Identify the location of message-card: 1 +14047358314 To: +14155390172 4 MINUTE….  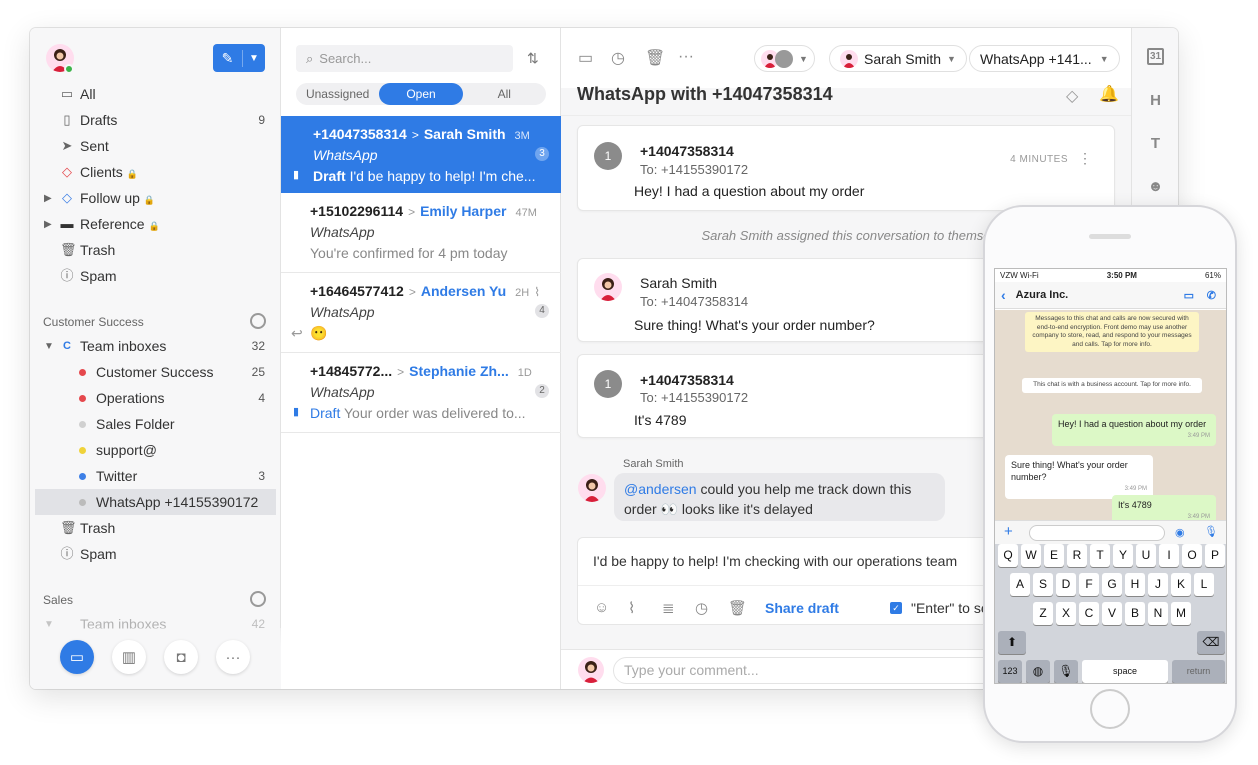
(846, 168).